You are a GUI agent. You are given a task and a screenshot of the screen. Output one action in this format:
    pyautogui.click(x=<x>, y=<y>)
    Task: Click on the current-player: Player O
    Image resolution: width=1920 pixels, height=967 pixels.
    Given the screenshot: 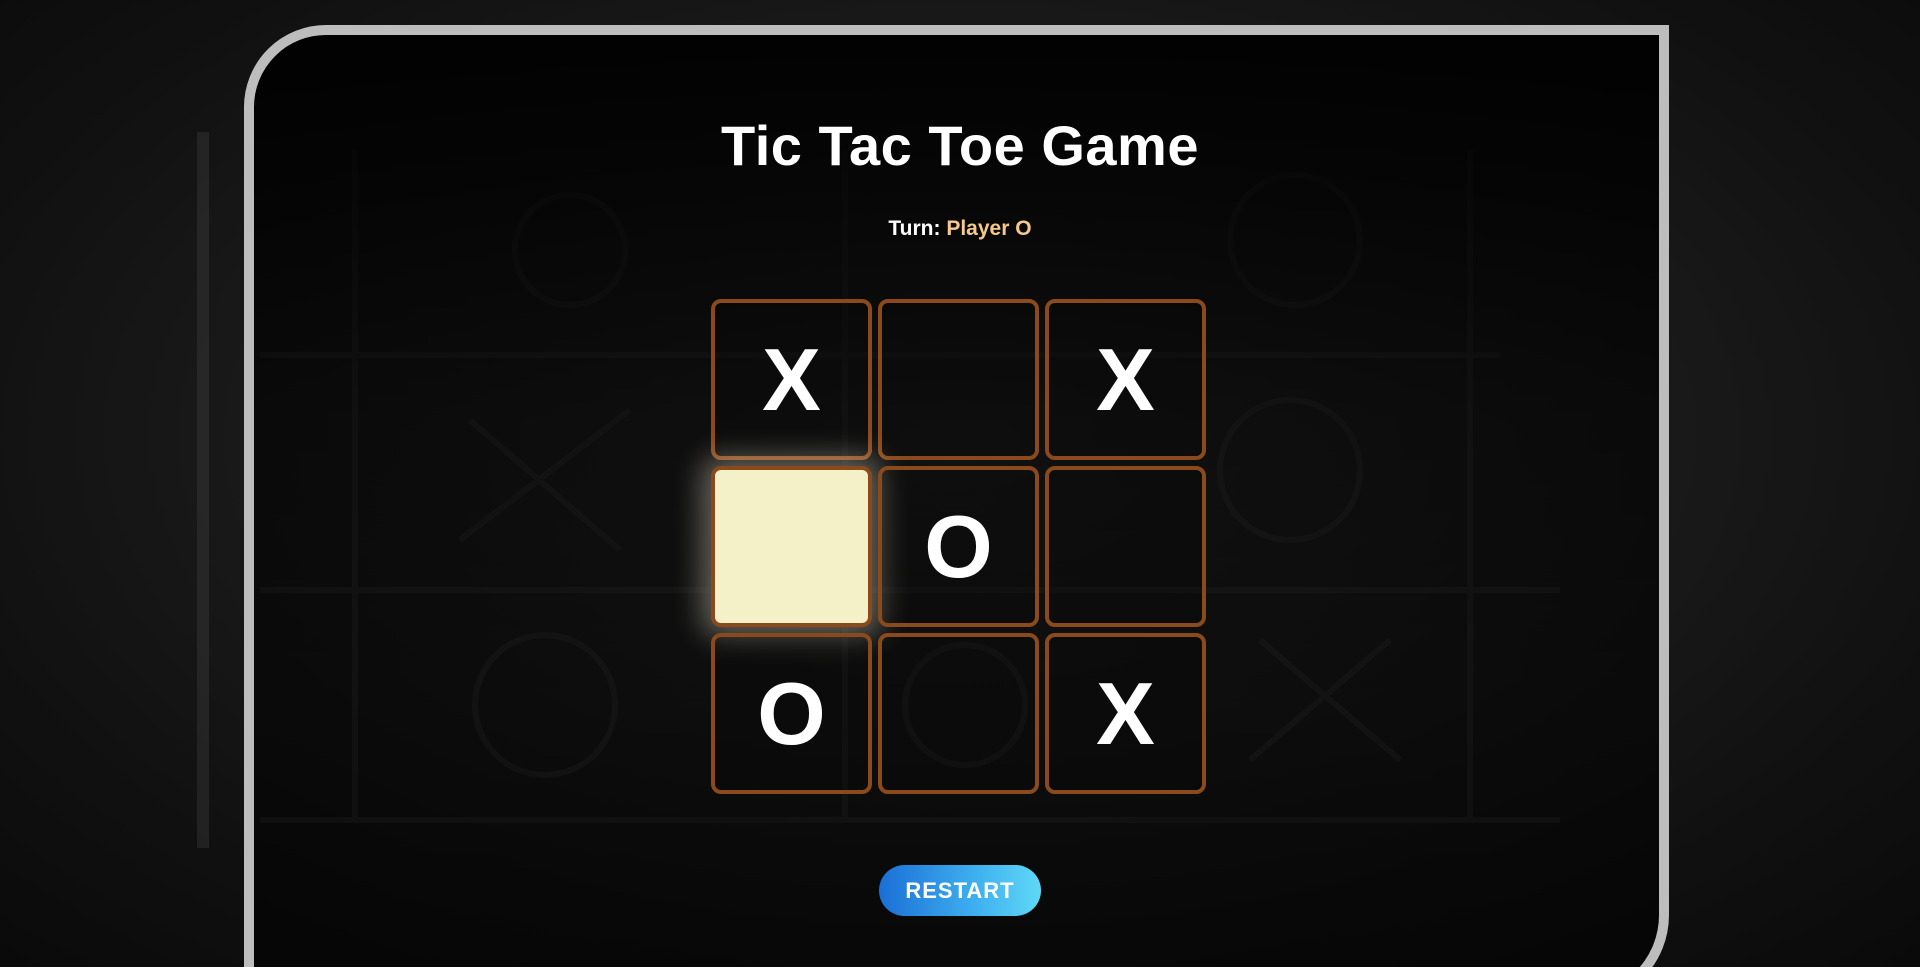 What is the action you would take?
    pyautogui.click(x=989, y=228)
    